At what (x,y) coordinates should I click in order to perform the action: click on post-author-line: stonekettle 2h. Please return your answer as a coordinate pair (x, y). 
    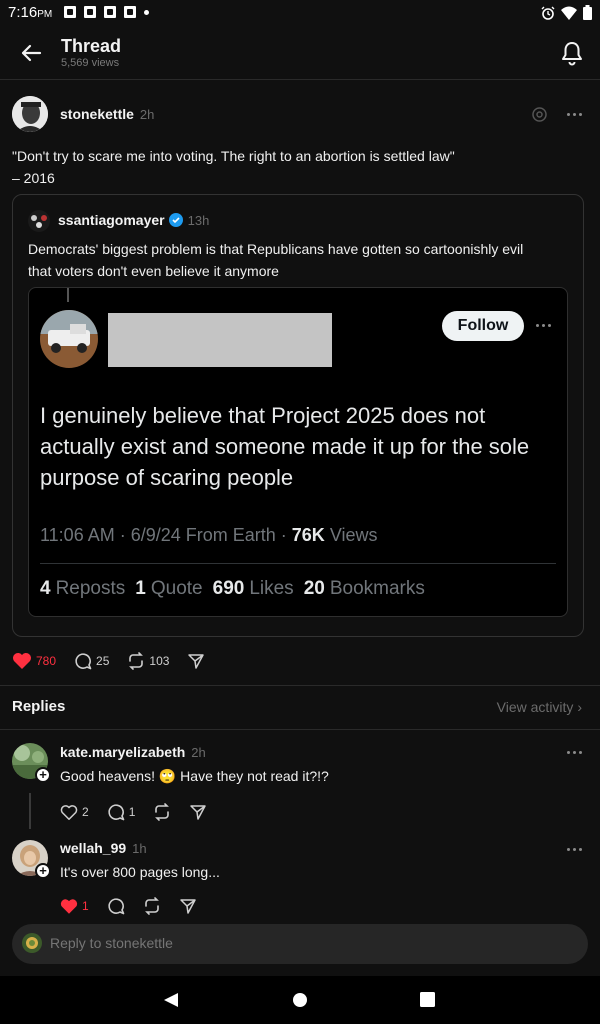
    Looking at the image, I should click on (107, 115).